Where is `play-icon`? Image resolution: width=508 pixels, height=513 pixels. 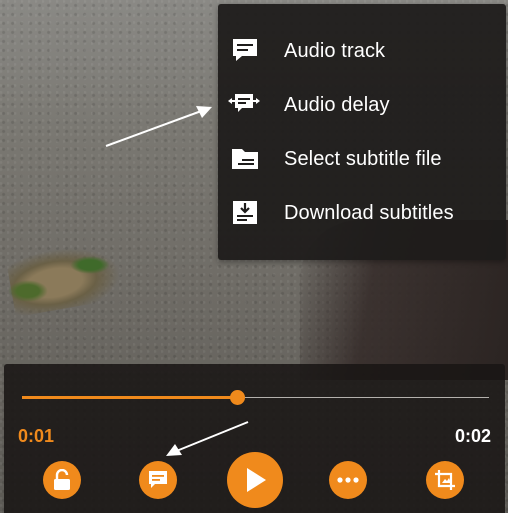
play-icon is located at coordinates (256, 480).